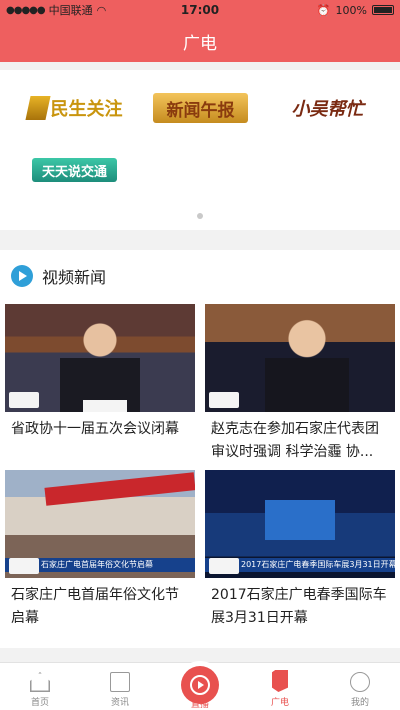  I want to click on video-title: 2017石家庄广电春季国际车展3月31日开幕, so click(300, 607).